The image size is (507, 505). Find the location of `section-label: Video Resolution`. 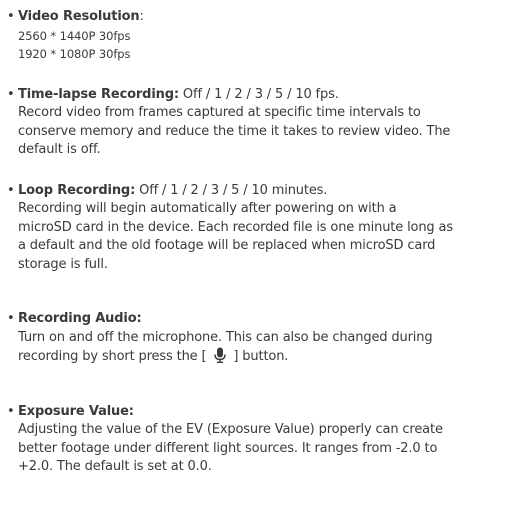

section-label: Video Resolution is located at coordinates (79, 16).